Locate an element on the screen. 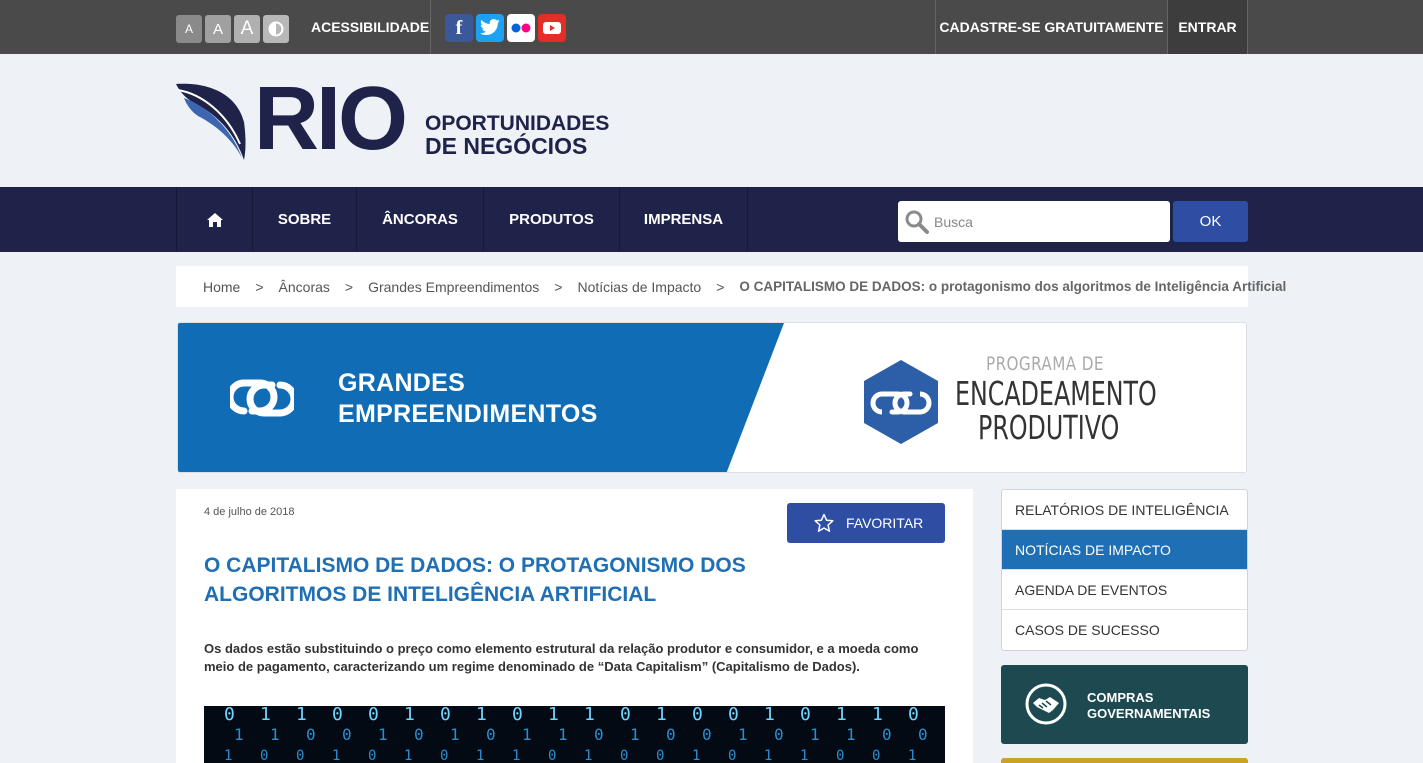 Image resolution: width=1423 pixels, height=763 pixels. contrast-icon is located at coordinates (276, 29).